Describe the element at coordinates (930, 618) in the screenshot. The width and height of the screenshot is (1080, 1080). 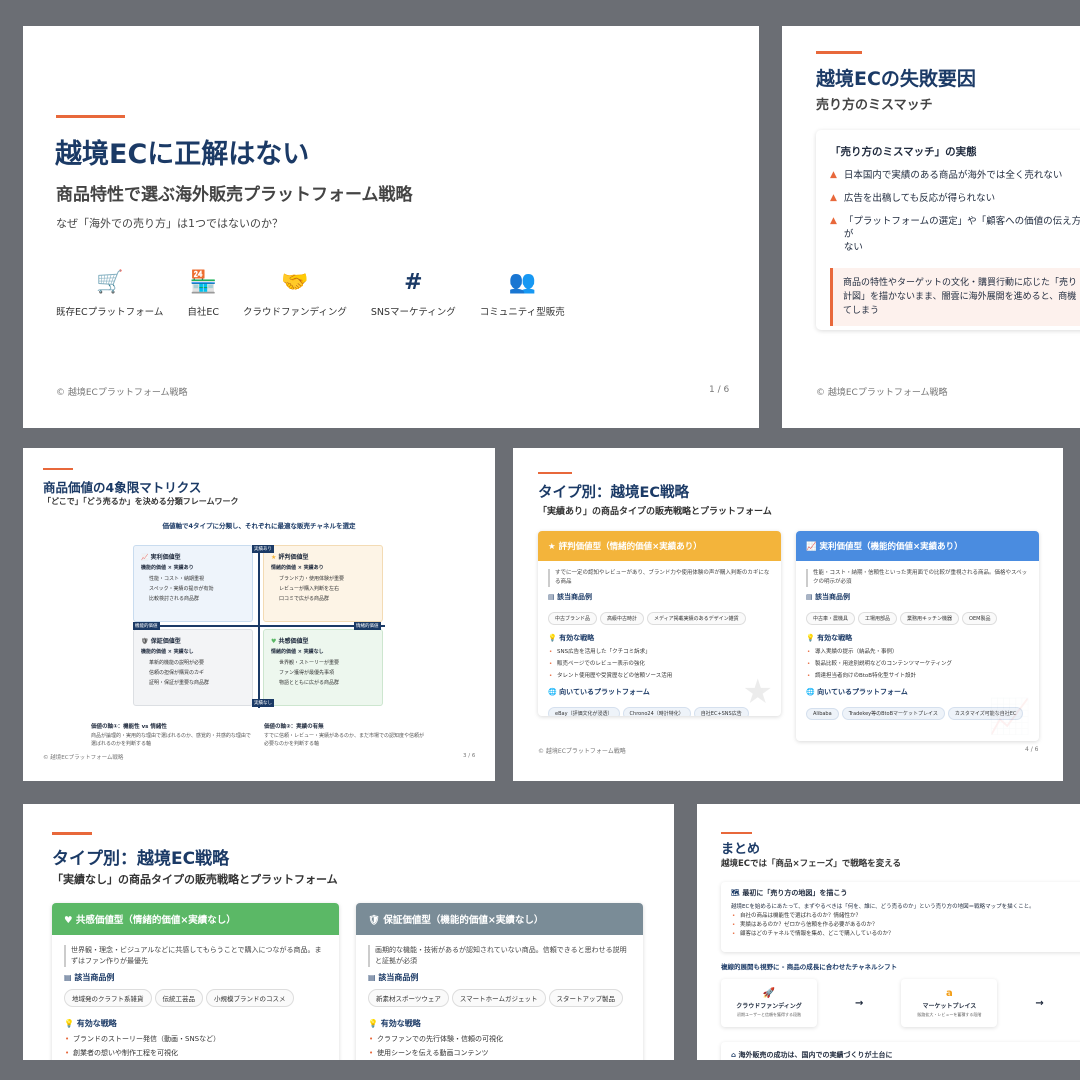
I see `product-chip: 業務用キッチン機器` at that location.